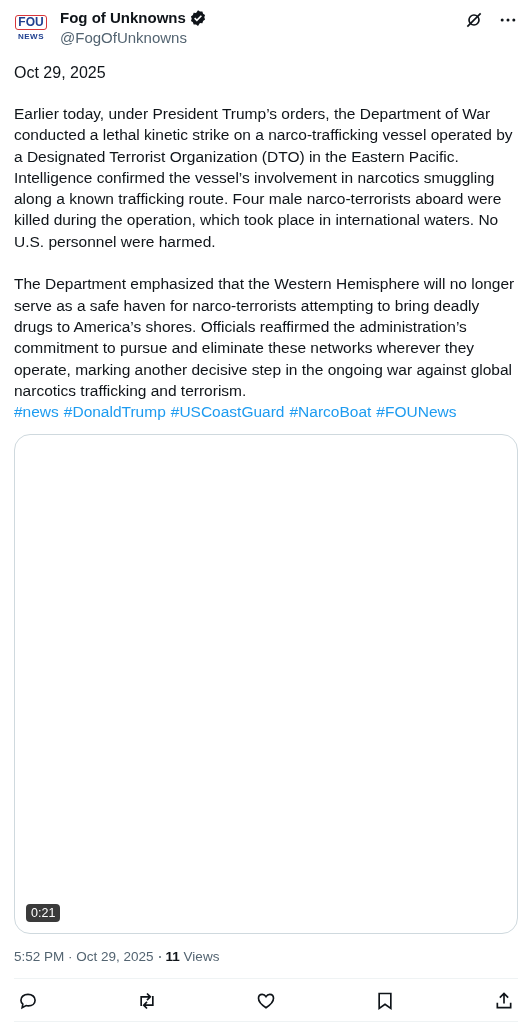 Image resolution: width=532 pixels, height=1024 pixels. What do you see at coordinates (264, 178) in the screenshot?
I see `post-paragraph: Earlier today, under President Trump’s orders, the Department of War conducted a lethal kinetic strike on a narco-trafficking vessel operated by a Designated Terrorist Organization (DTO) in the Eastern Pacific. Intelligence confirmed the vessel’s involvement in narcotics smuggling along a known trafficking route. Four male narco-terrorists aboard were killed during the operation, which took place in international waters. No U.S. personnel were harmed.` at bounding box center [264, 178].